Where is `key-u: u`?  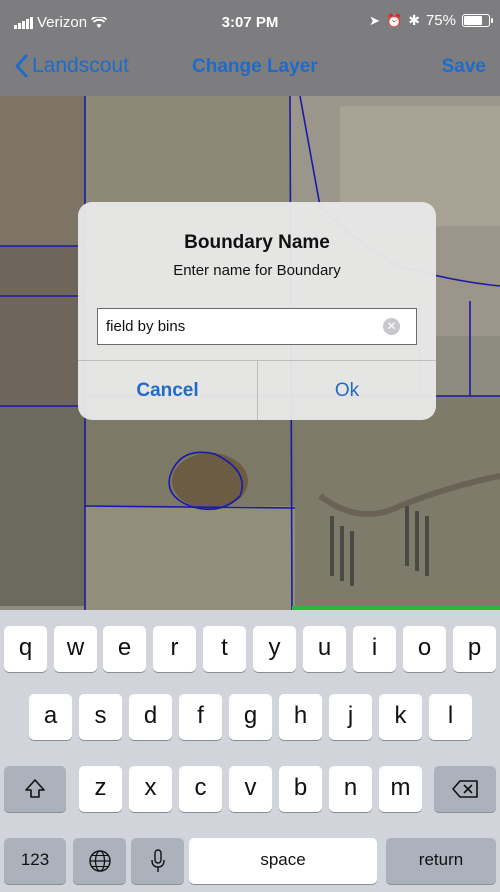
key-u: u is located at coordinates (324, 649).